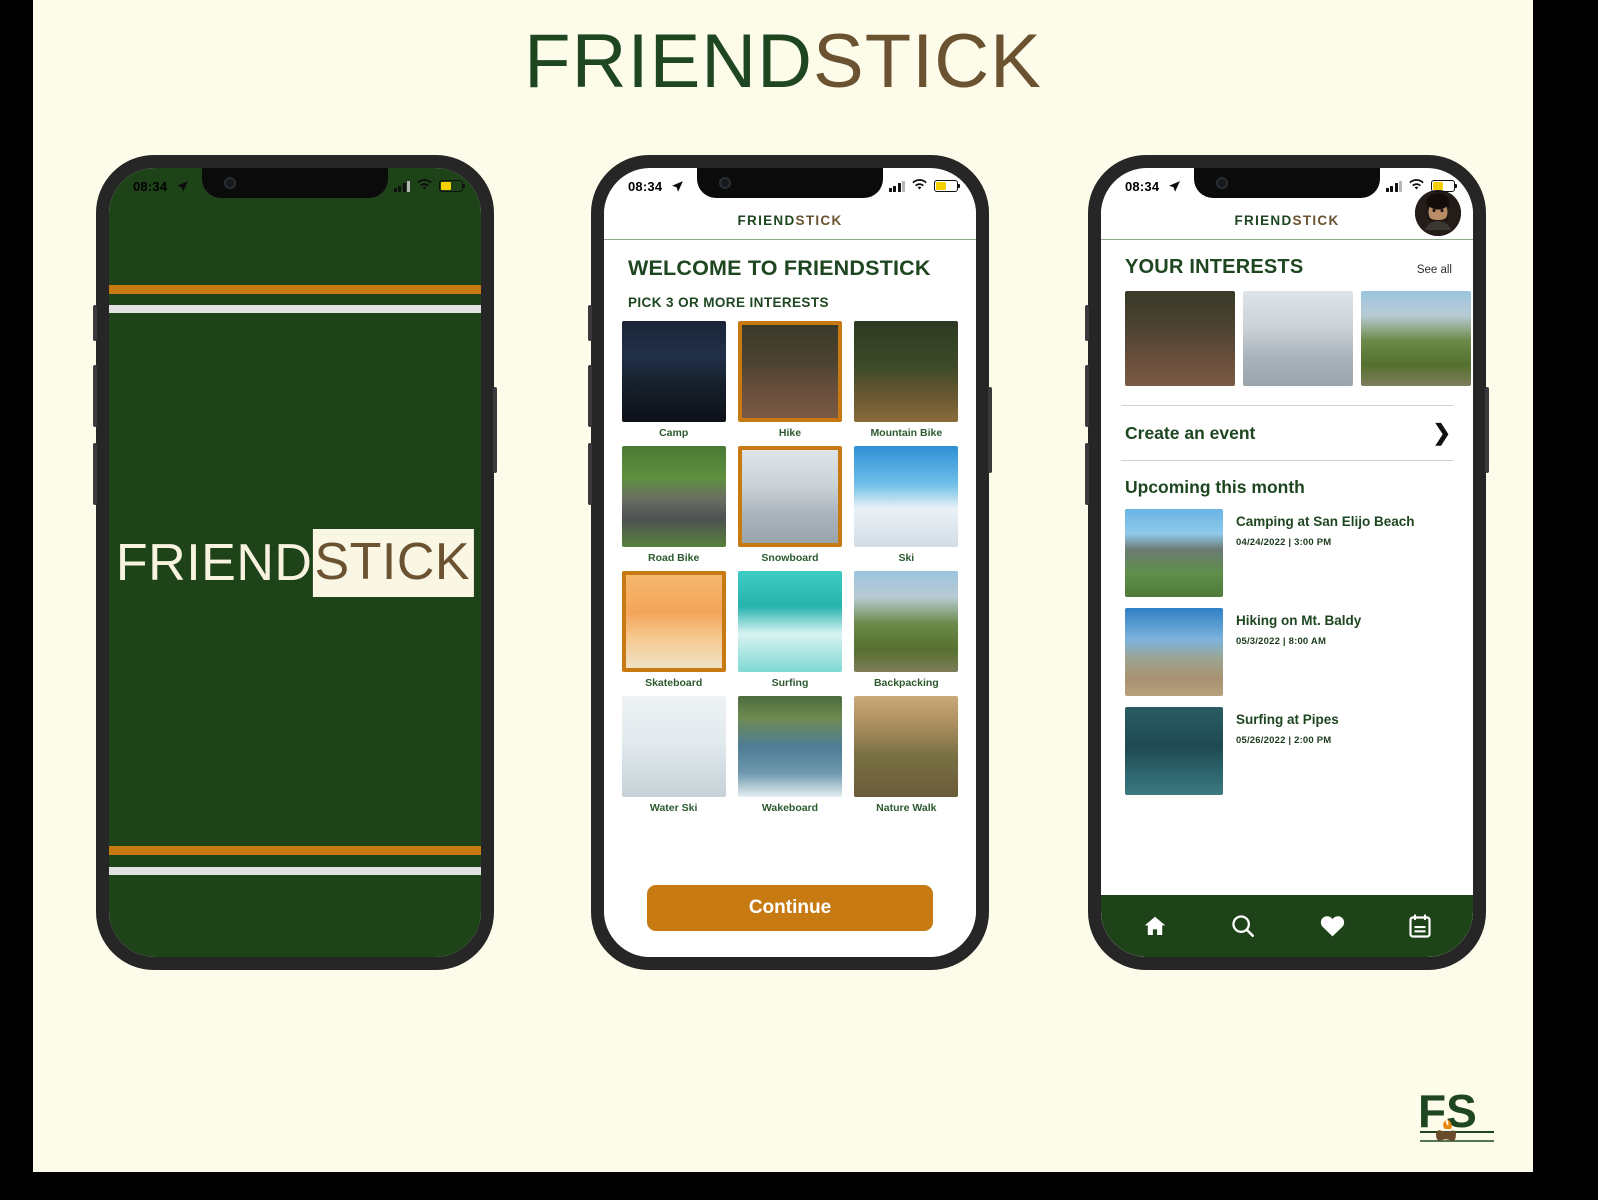  What do you see at coordinates (927, 61) in the screenshot?
I see `page-title-stick: STICK` at bounding box center [927, 61].